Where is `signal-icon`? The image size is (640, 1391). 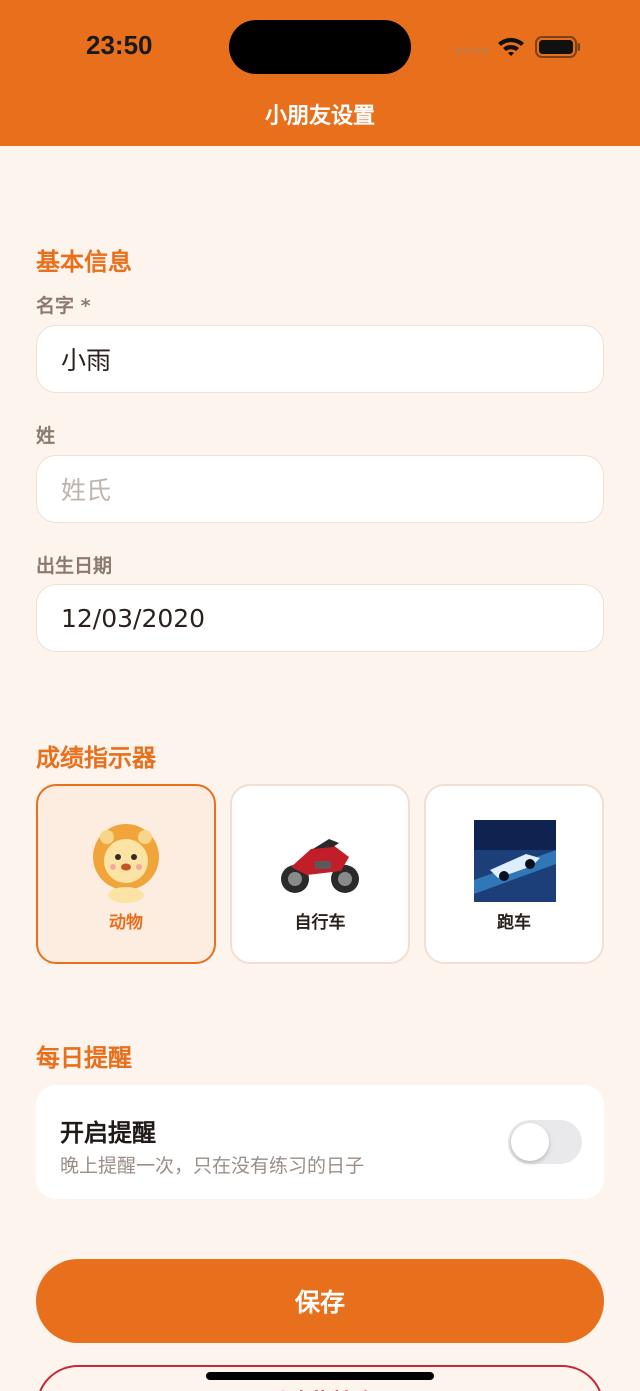
signal-icon is located at coordinates (471, 51).